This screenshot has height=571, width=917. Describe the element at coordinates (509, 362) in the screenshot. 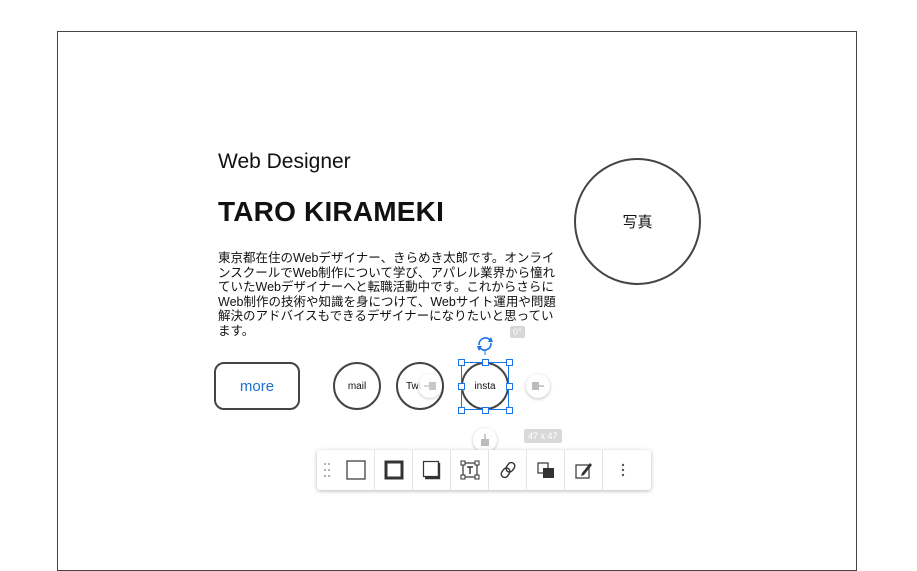

I see `resize-handle-ne` at that location.